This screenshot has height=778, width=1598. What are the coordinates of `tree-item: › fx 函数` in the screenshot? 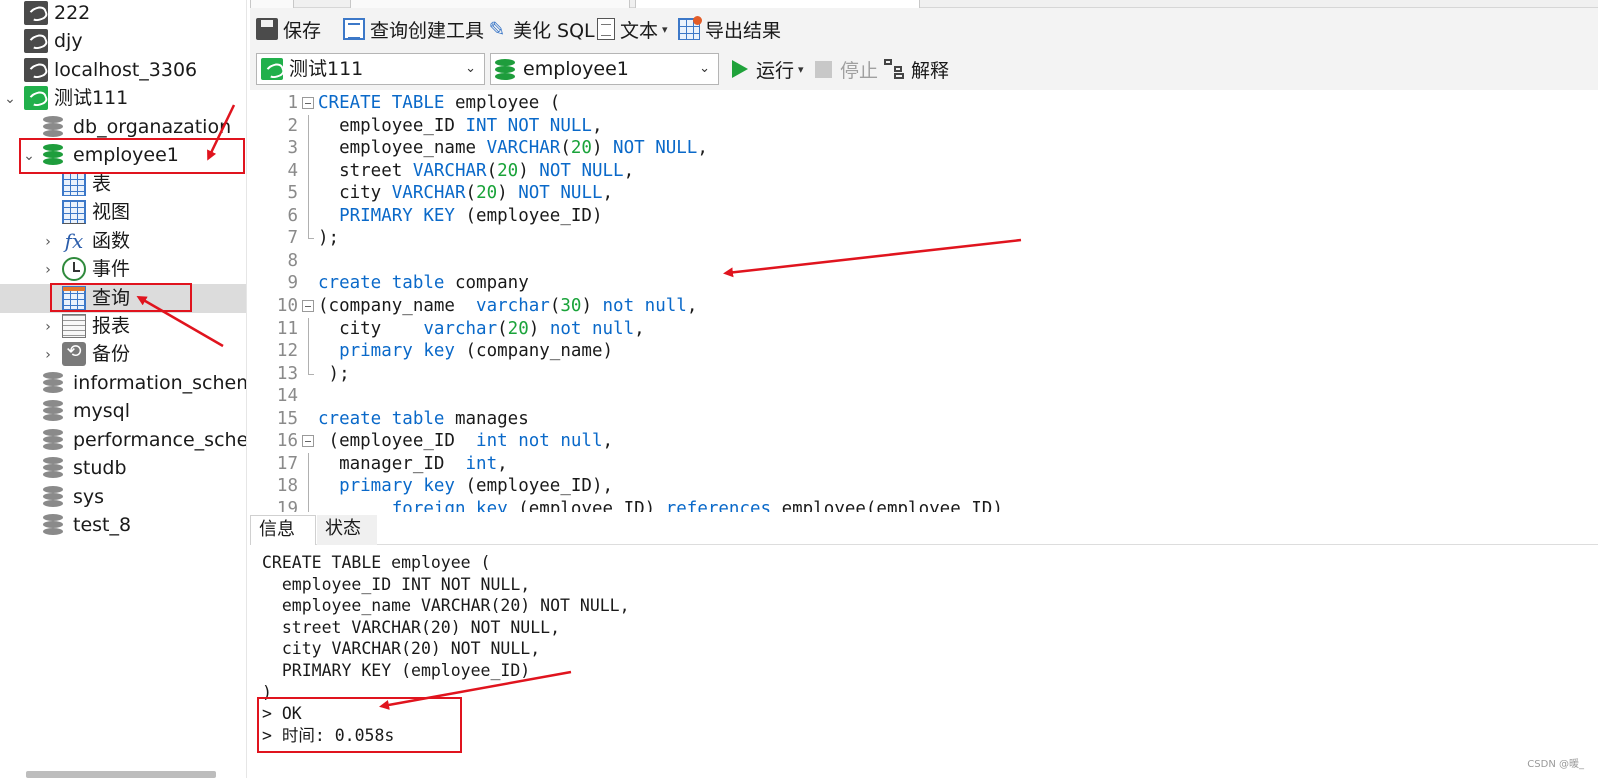 It's located at (123, 241).